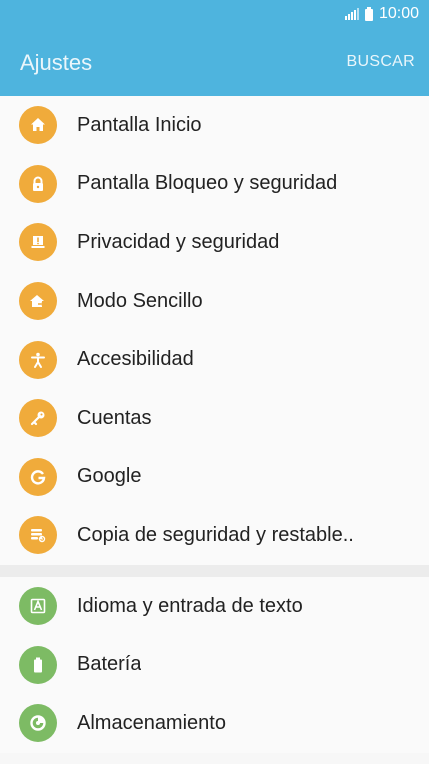  What do you see at coordinates (140, 300) in the screenshot?
I see `settings-item-label: Modo Sencillo` at bounding box center [140, 300].